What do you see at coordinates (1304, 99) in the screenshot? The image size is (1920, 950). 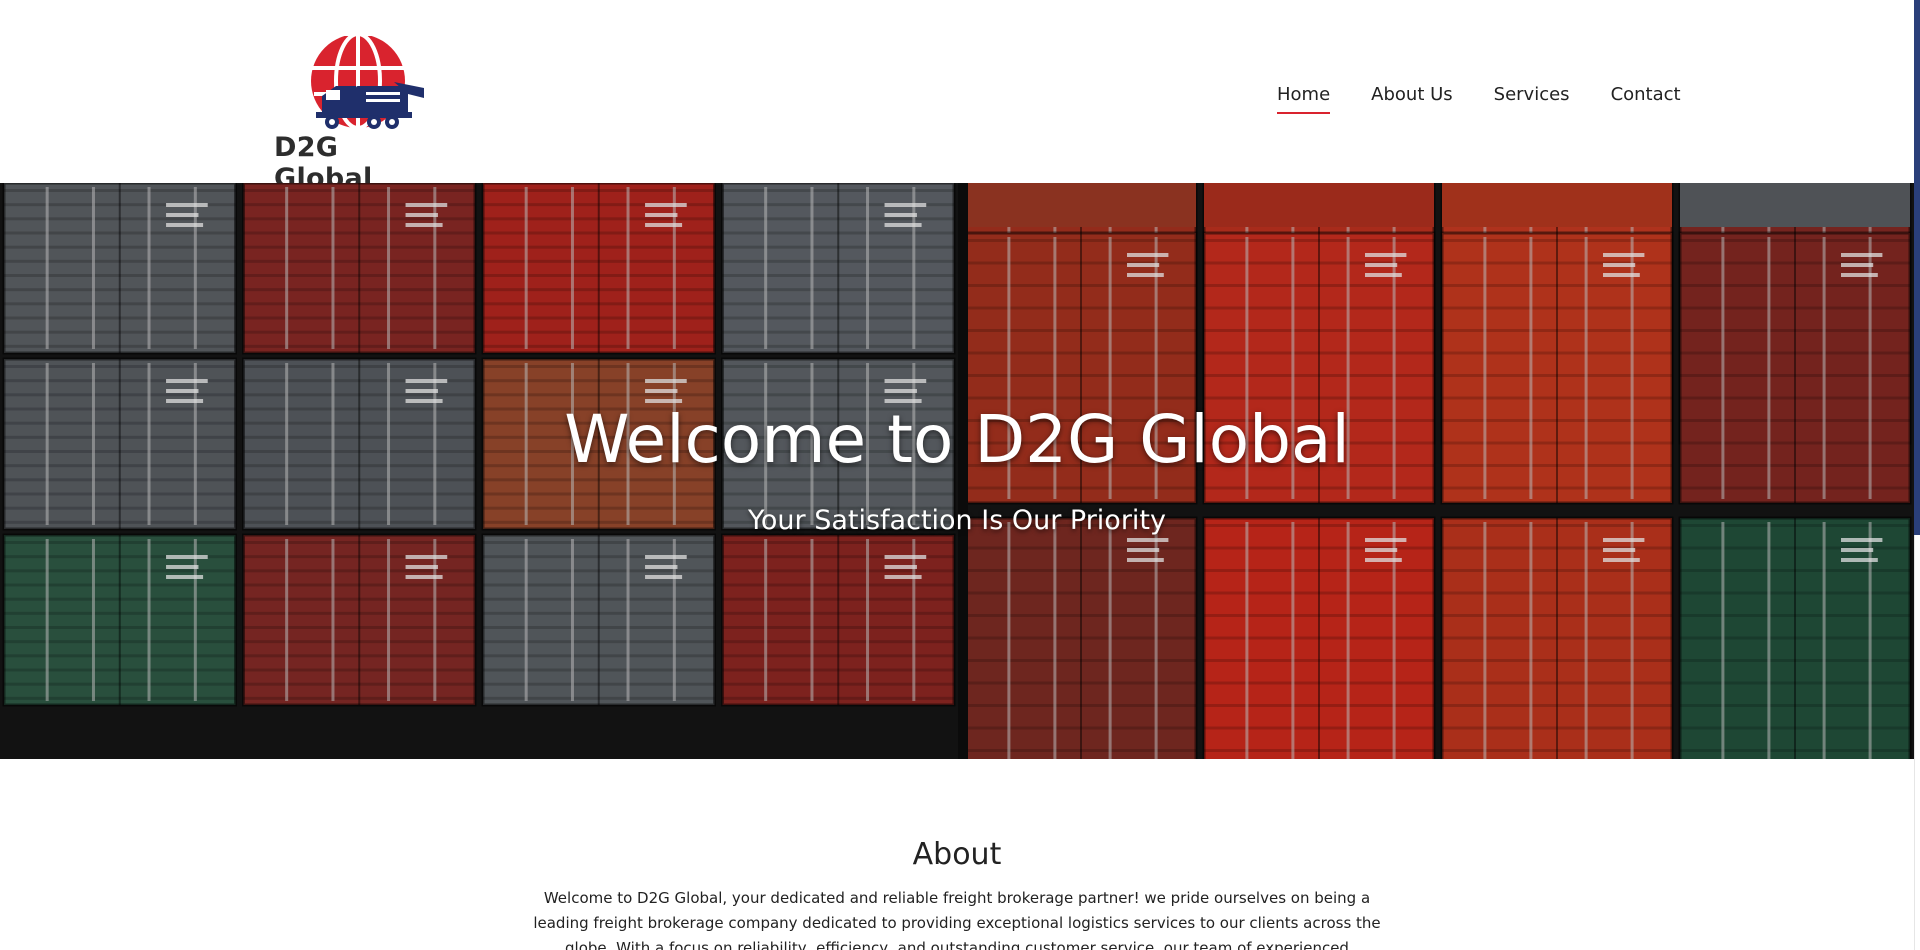 I see `nav-item-home: Home` at bounding box center [1304, 99].